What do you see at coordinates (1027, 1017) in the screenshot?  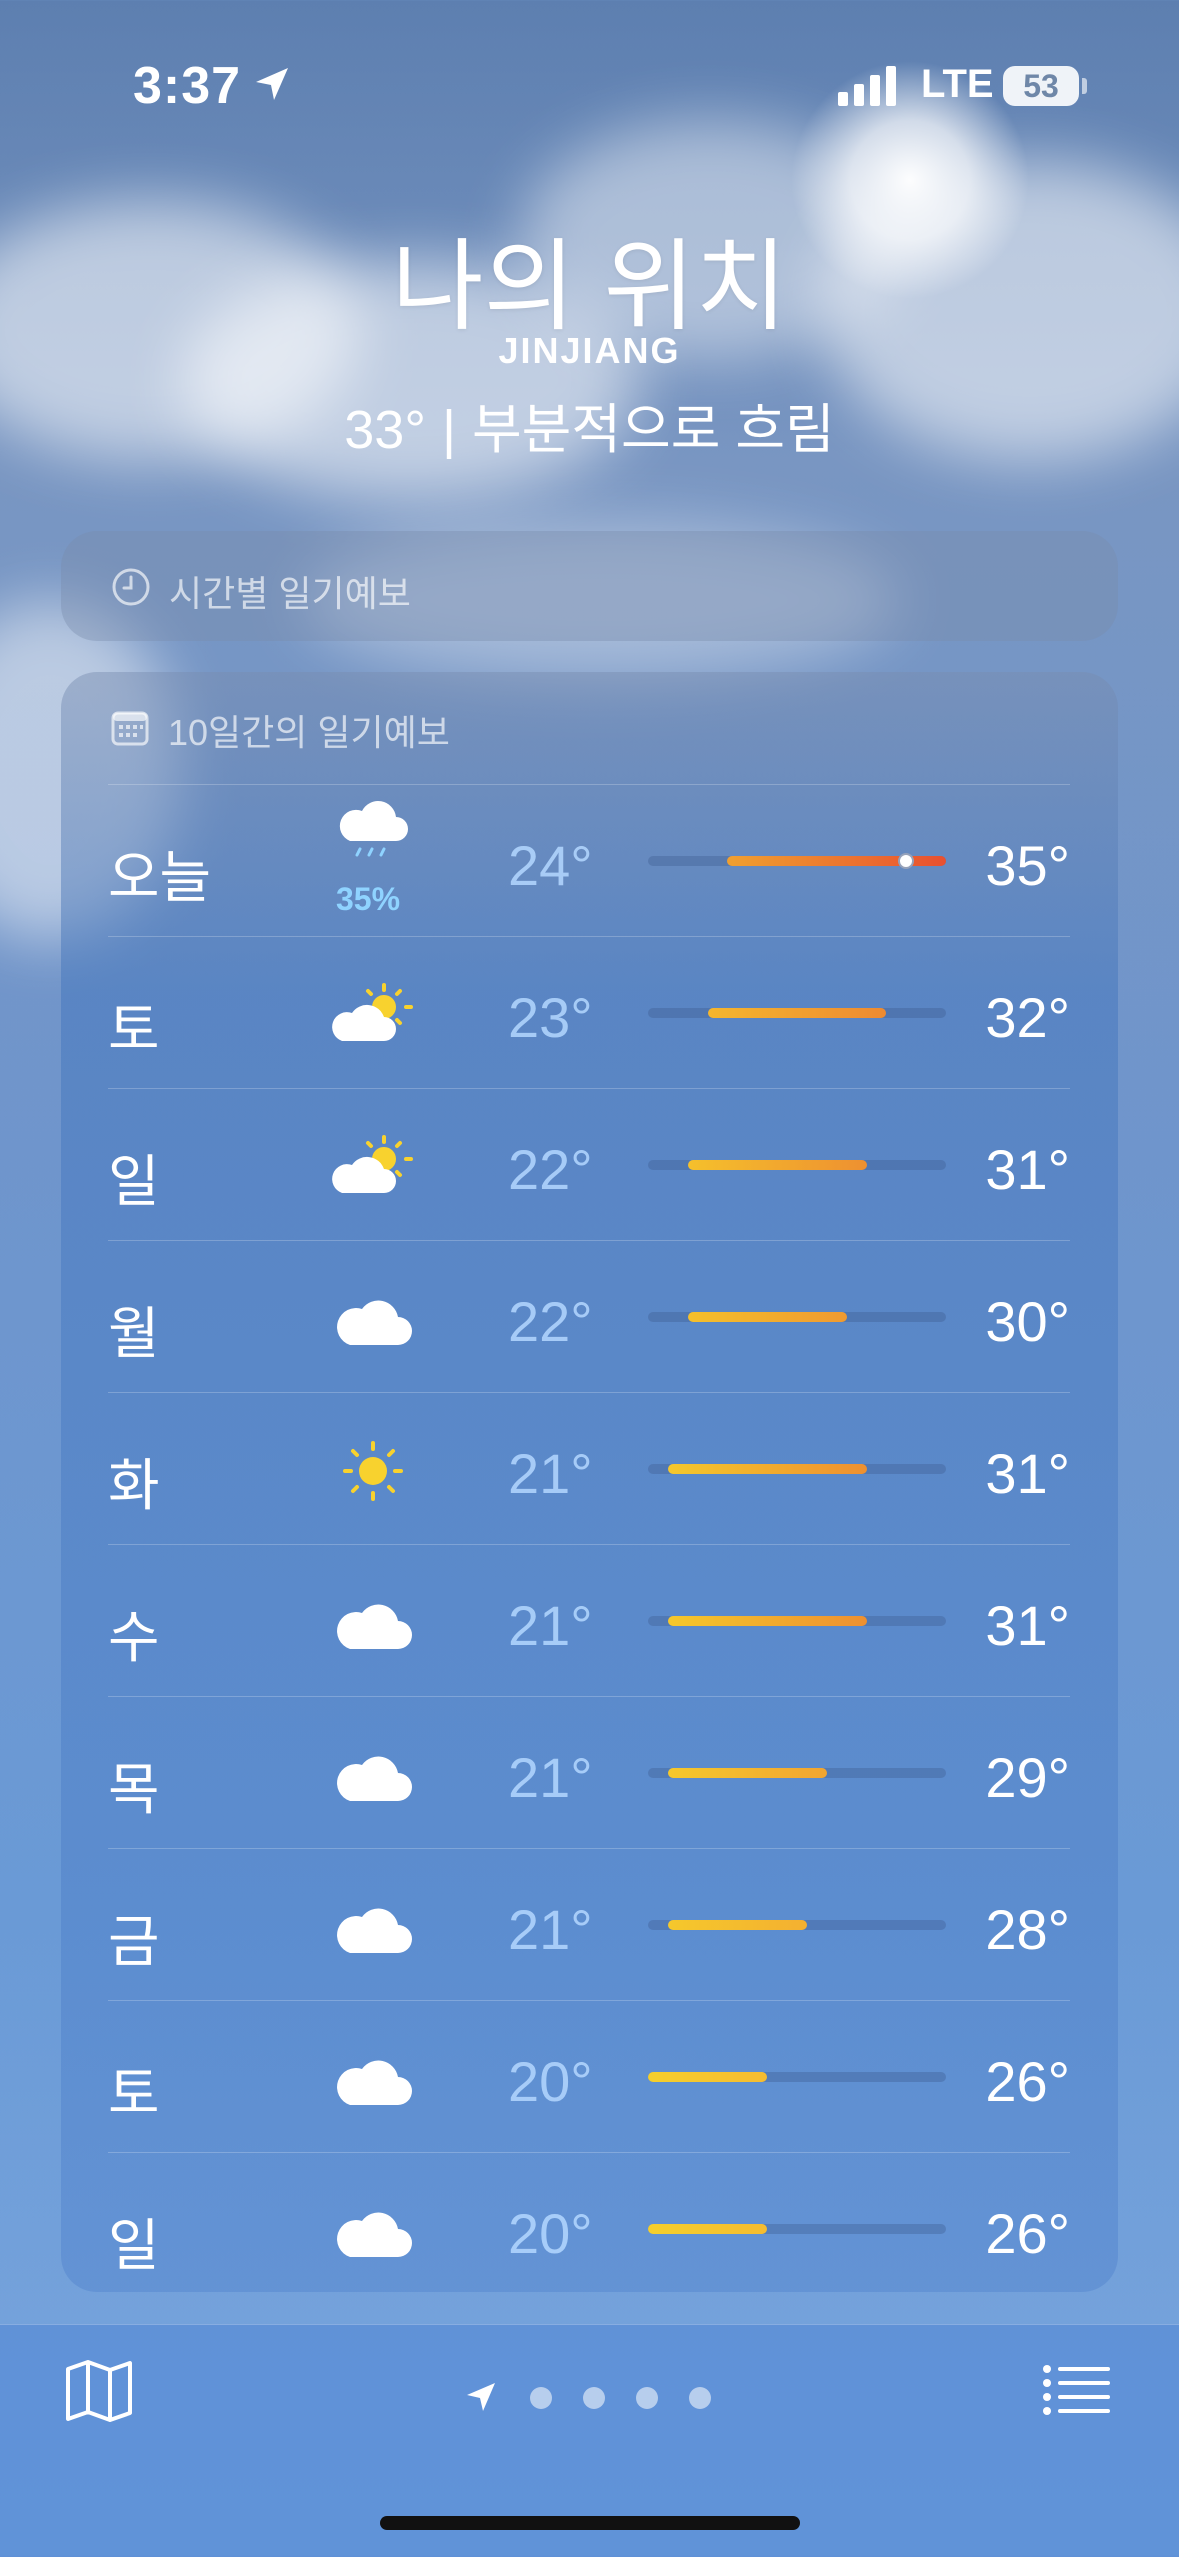 I see `high-temp: 32°` at bounding box center [1027, 1017].